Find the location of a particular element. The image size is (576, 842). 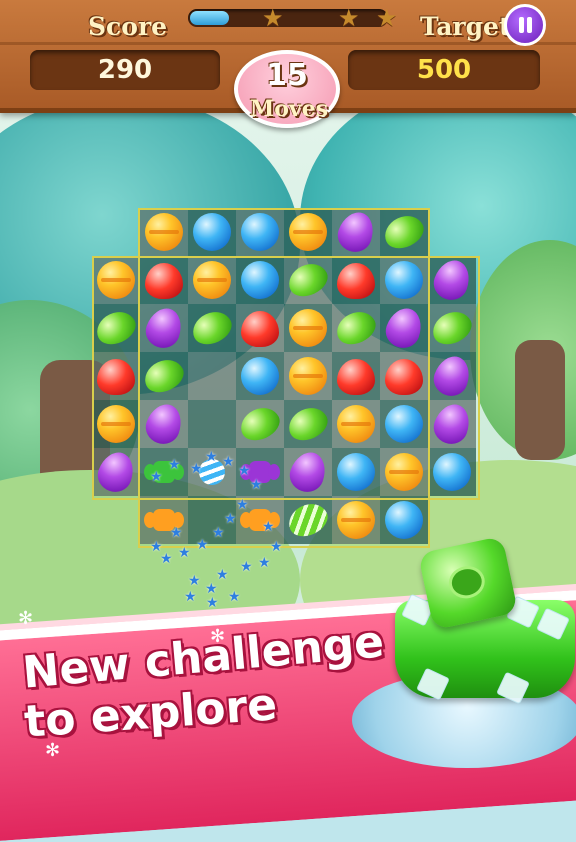

green-striped-candy is located at coordinates (308, 520).